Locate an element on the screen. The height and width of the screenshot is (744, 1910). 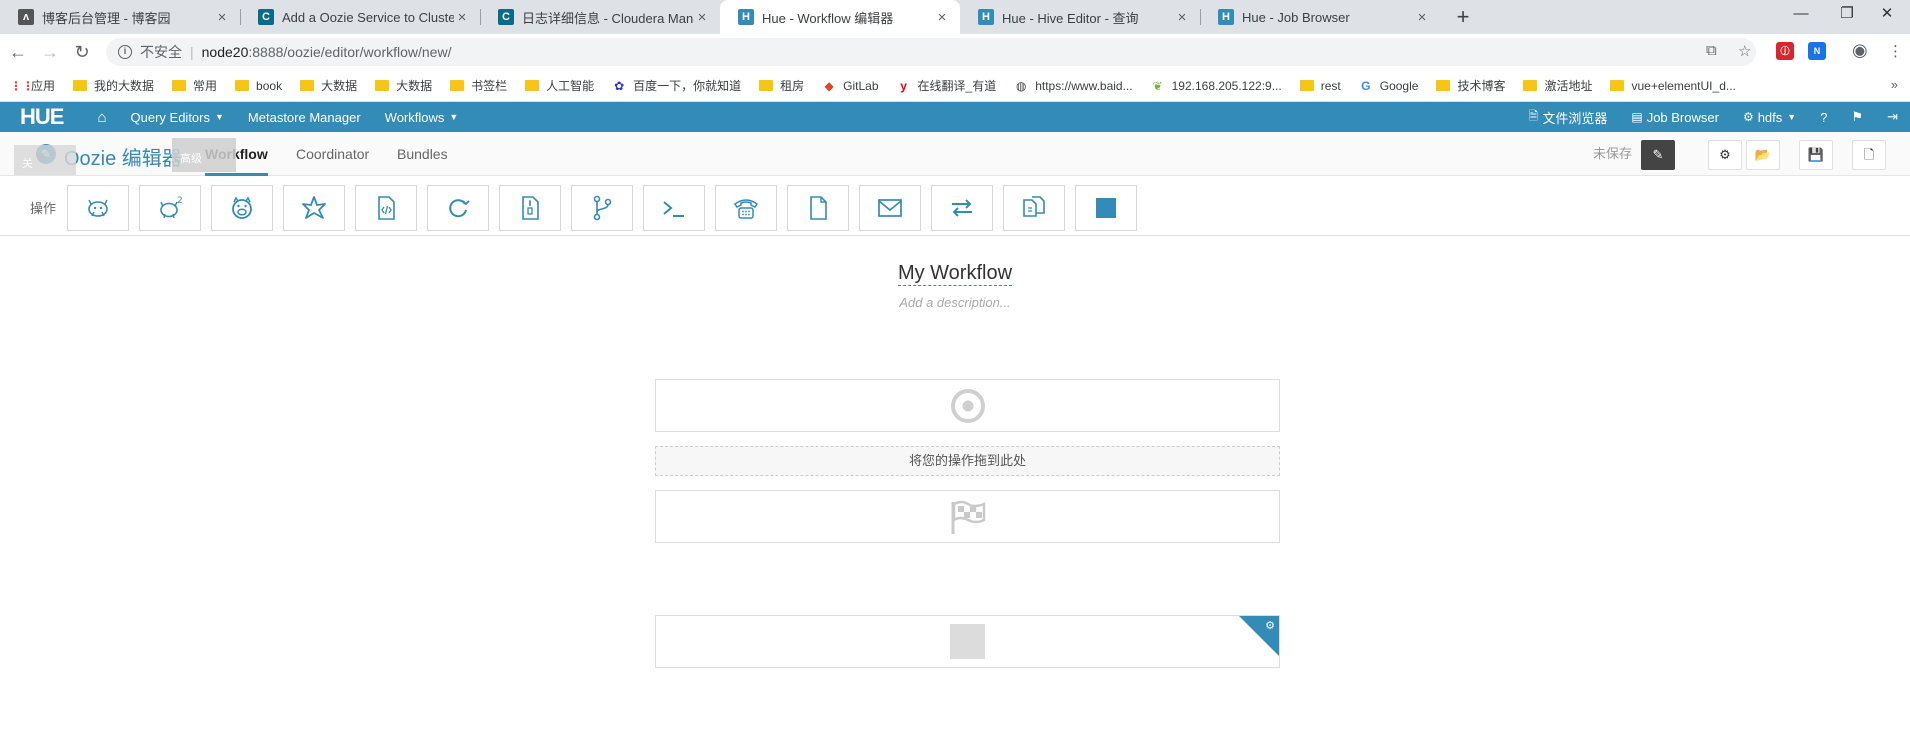
bookmark-label: 百度一下，你就知道 is located at coordinates (687, 86).